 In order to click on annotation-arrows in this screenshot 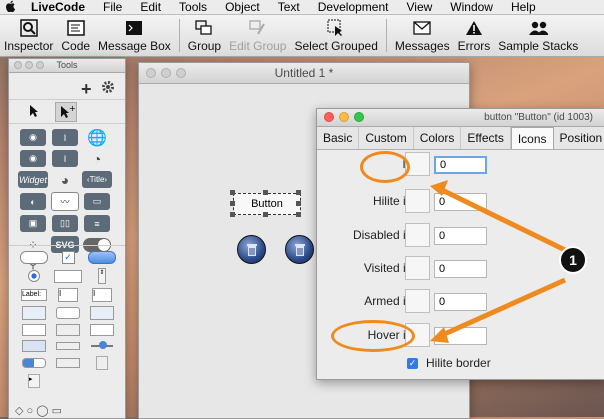, I will do `click(498, 261)`.